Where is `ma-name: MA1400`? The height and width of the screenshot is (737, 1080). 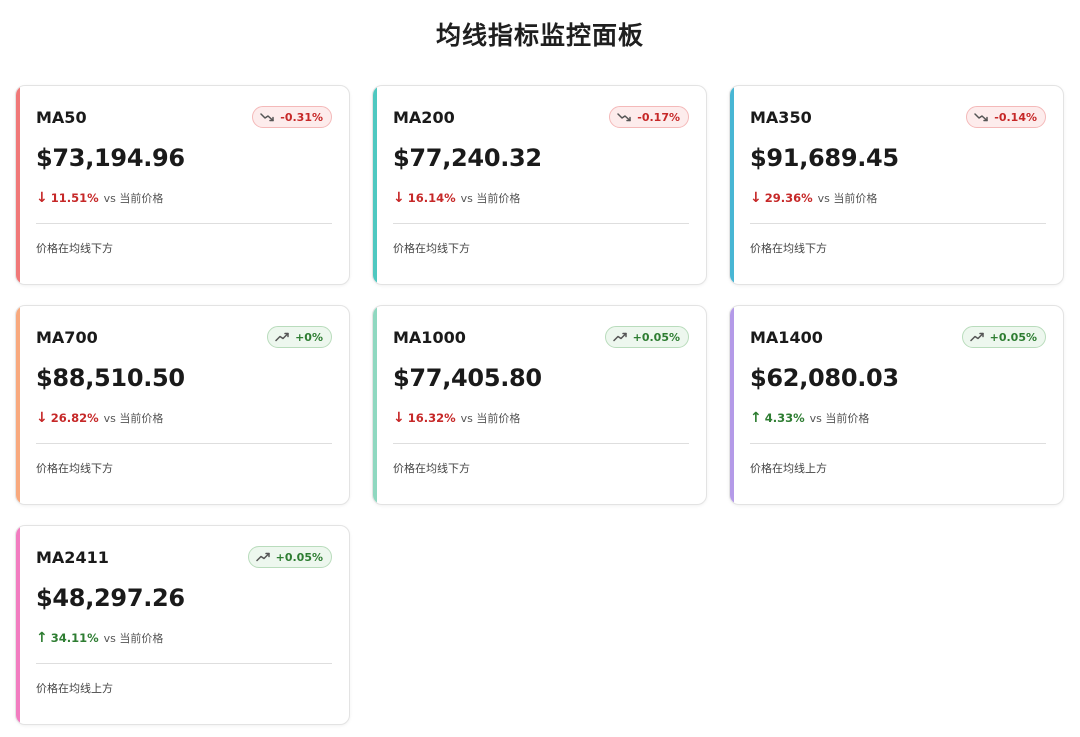
ma-name: MA1400 is located at coordinates (786, 337).